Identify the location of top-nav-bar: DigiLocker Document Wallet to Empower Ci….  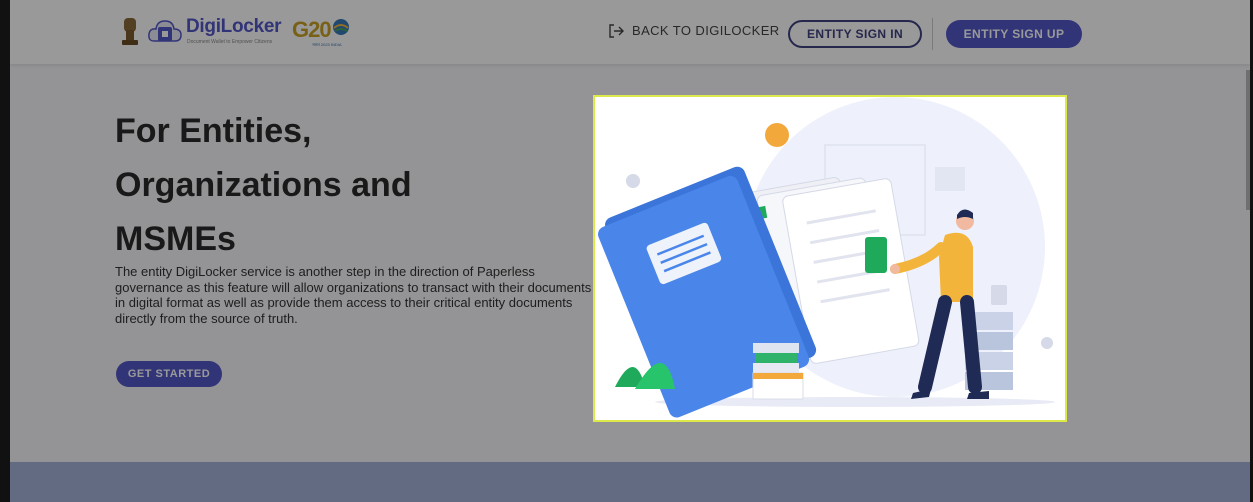
(630, 32).